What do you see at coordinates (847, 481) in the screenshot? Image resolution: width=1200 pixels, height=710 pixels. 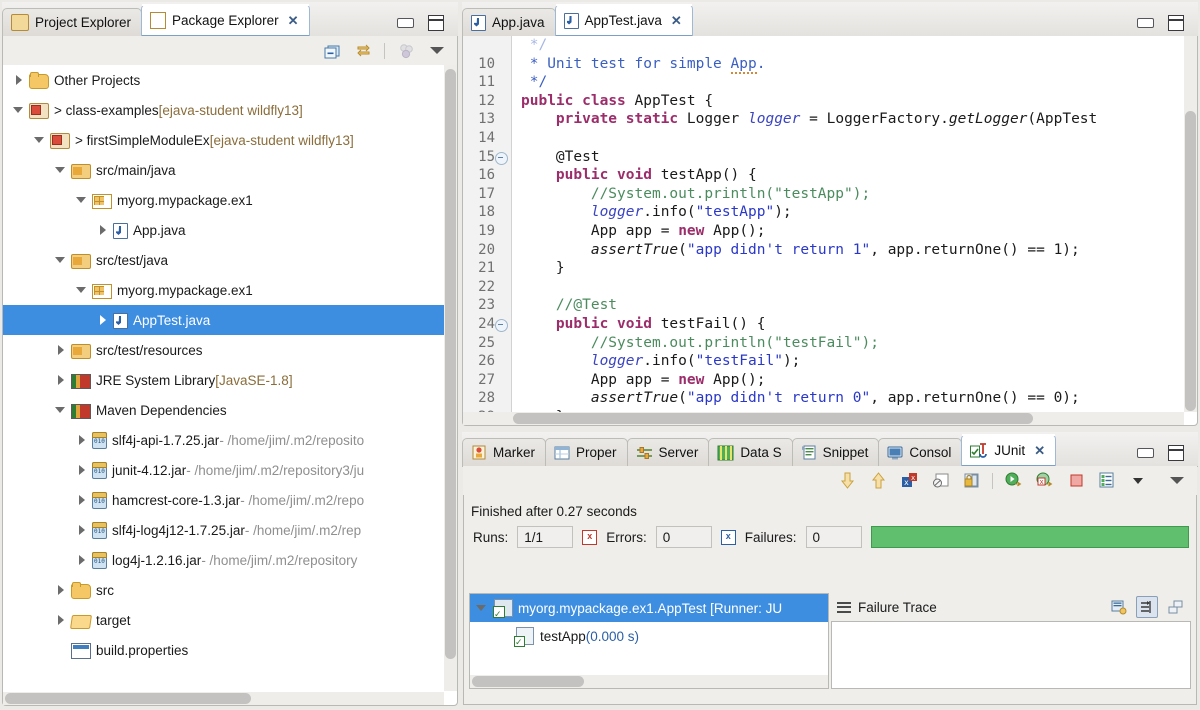 I see `next-failed-test-icon` at bounding box center [847, 481].